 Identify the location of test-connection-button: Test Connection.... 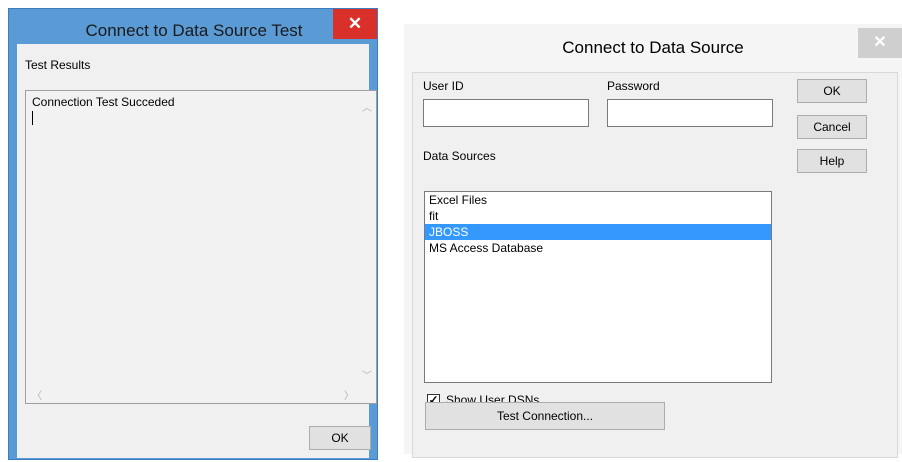
(545, 416).